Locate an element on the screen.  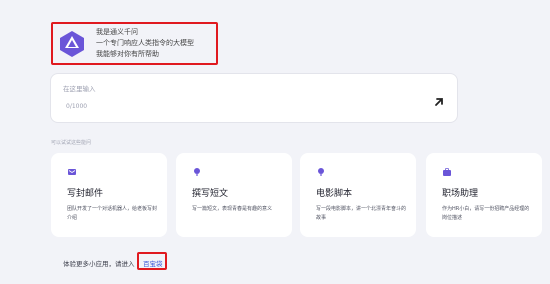
tongyi-logo-icon is located at coordinates (72, 44).